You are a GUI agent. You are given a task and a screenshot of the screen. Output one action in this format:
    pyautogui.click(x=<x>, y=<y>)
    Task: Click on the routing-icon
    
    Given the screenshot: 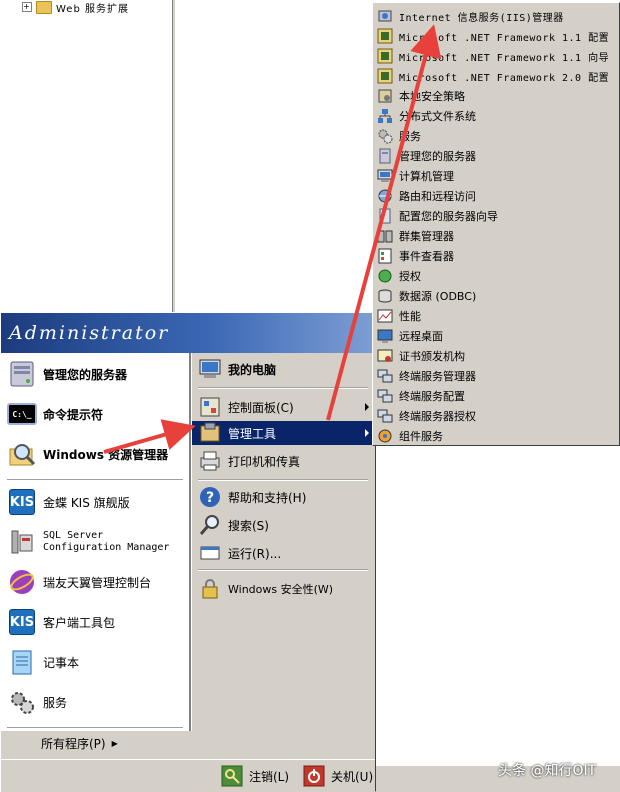 What is the action you would take?
    pyautogui.click(x=385, y=196)
    